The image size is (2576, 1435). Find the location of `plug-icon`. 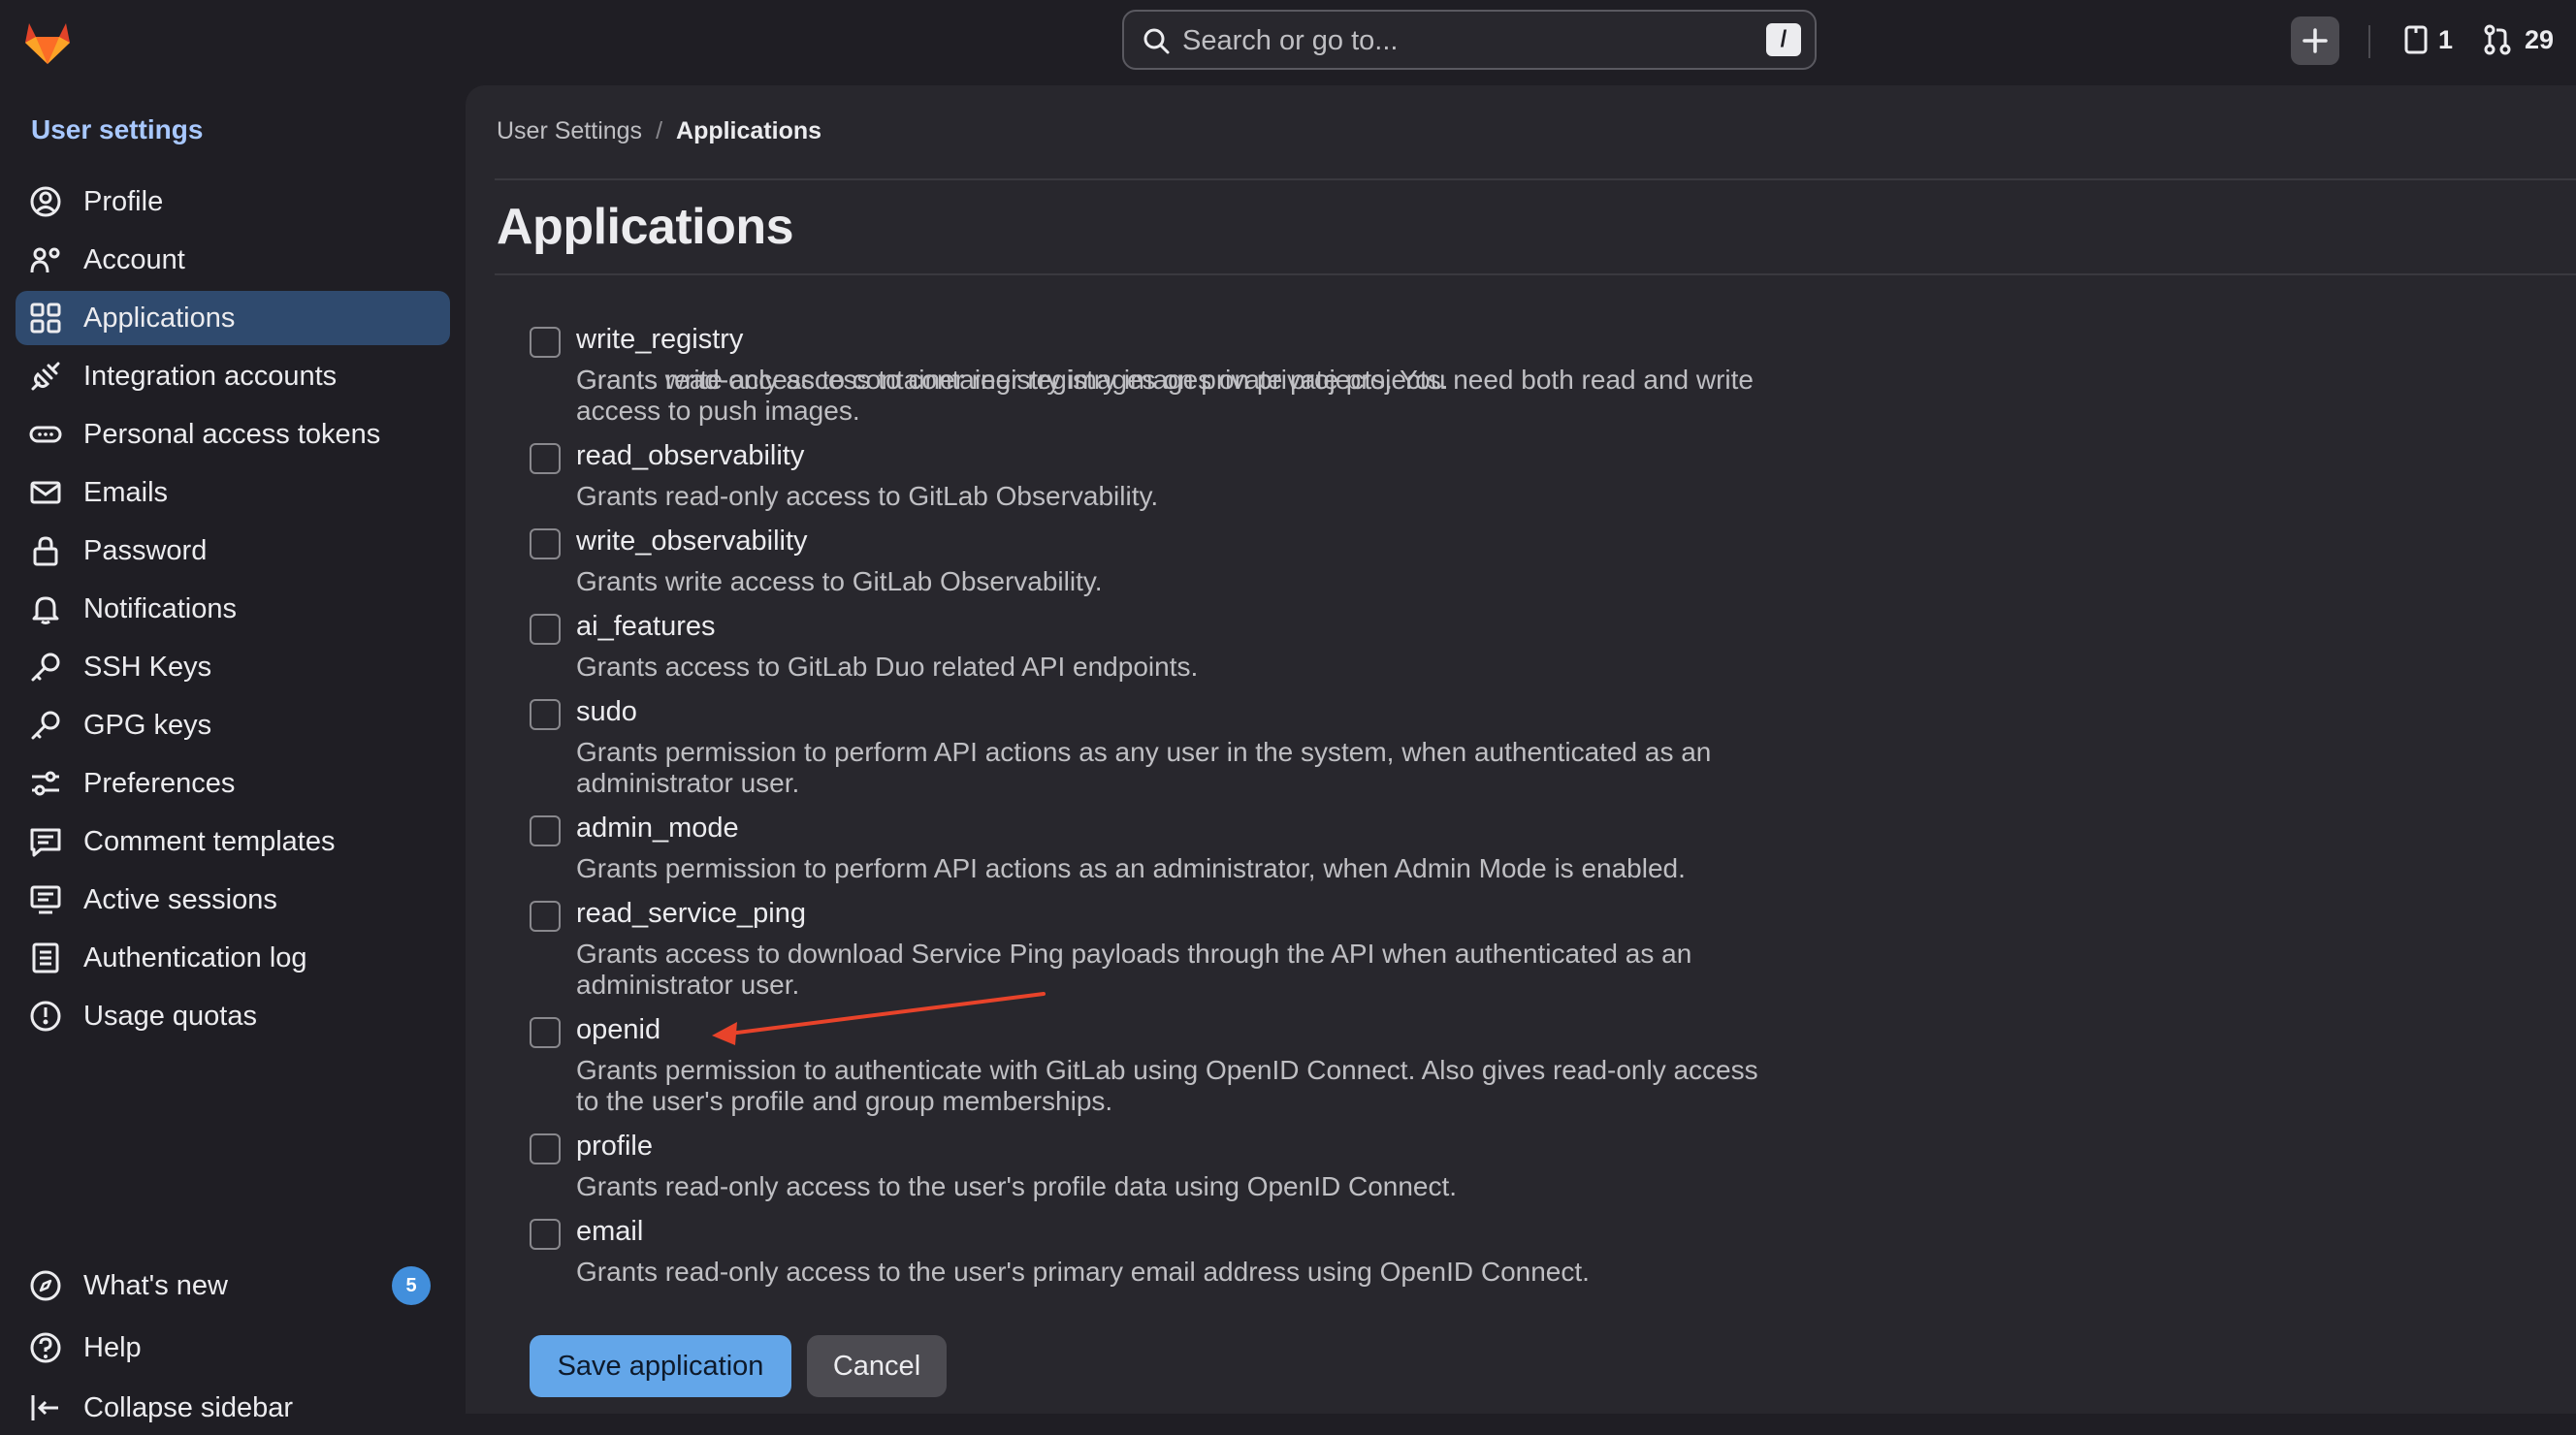

plug-icon is located at coordinates (45, 376).